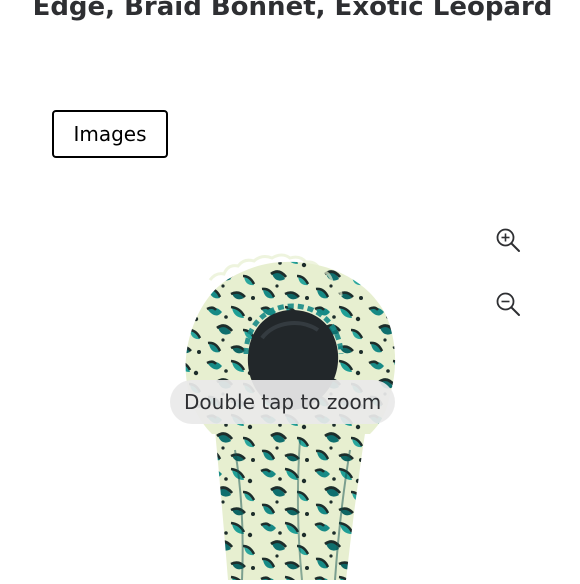  I want to click on zoom-out-icon, so click(508, 304).